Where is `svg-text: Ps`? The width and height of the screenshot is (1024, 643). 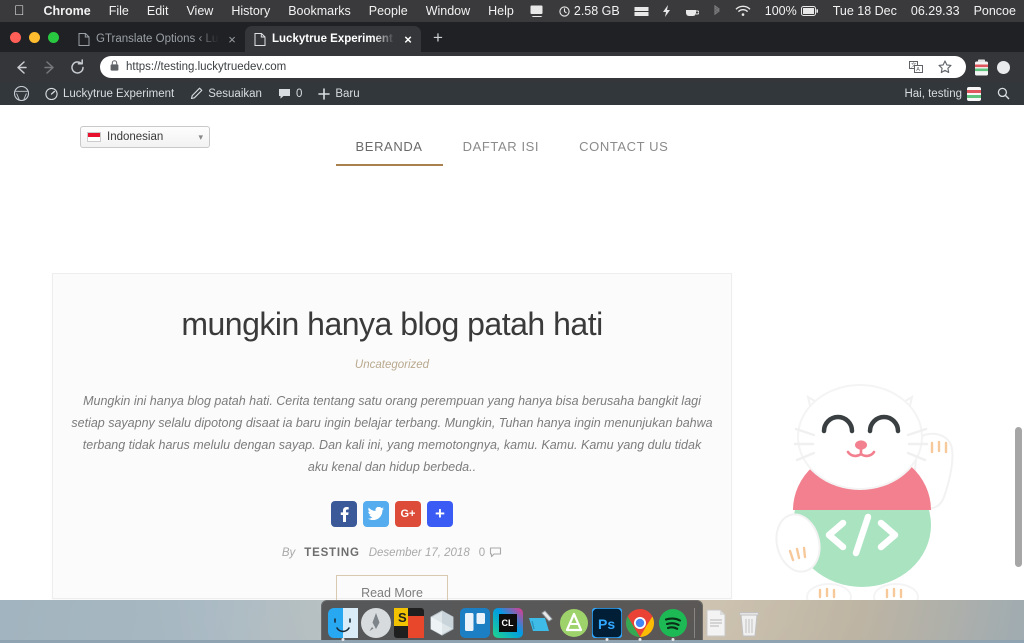 svg-text: Ps is located at coordinates (606, 624).